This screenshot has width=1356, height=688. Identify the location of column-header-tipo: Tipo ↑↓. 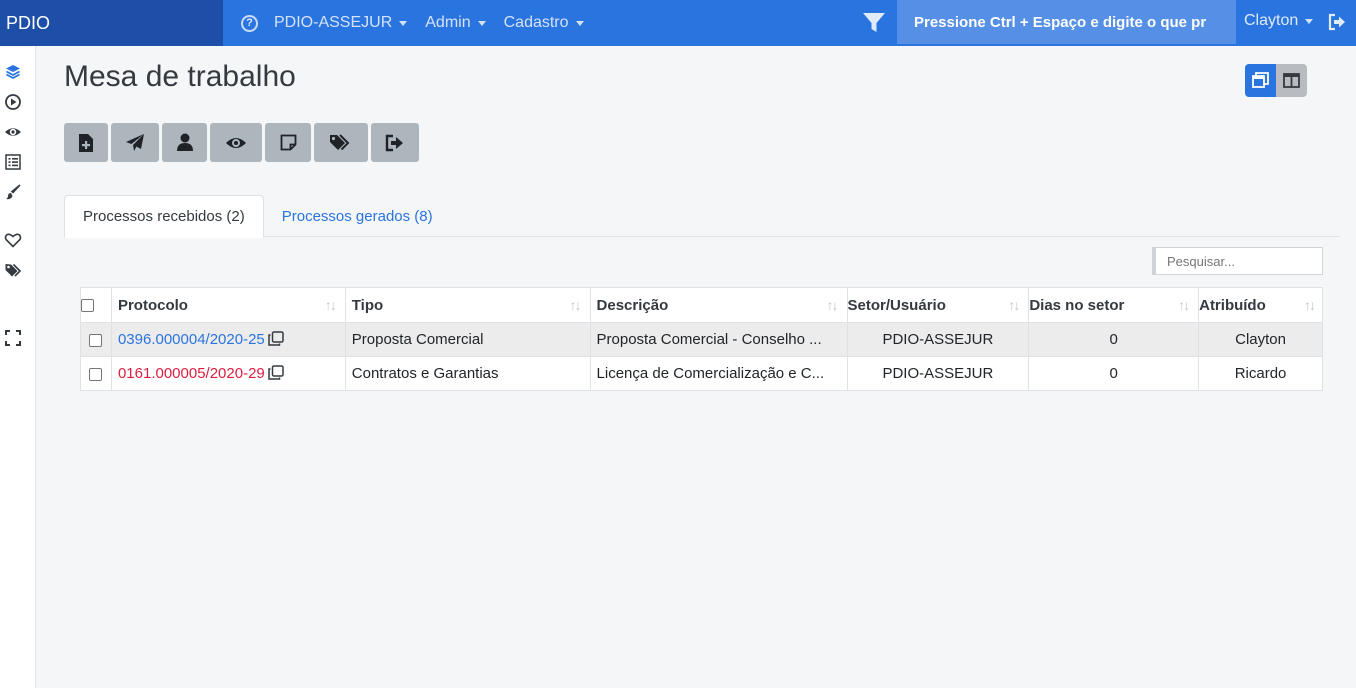
(467, 305).